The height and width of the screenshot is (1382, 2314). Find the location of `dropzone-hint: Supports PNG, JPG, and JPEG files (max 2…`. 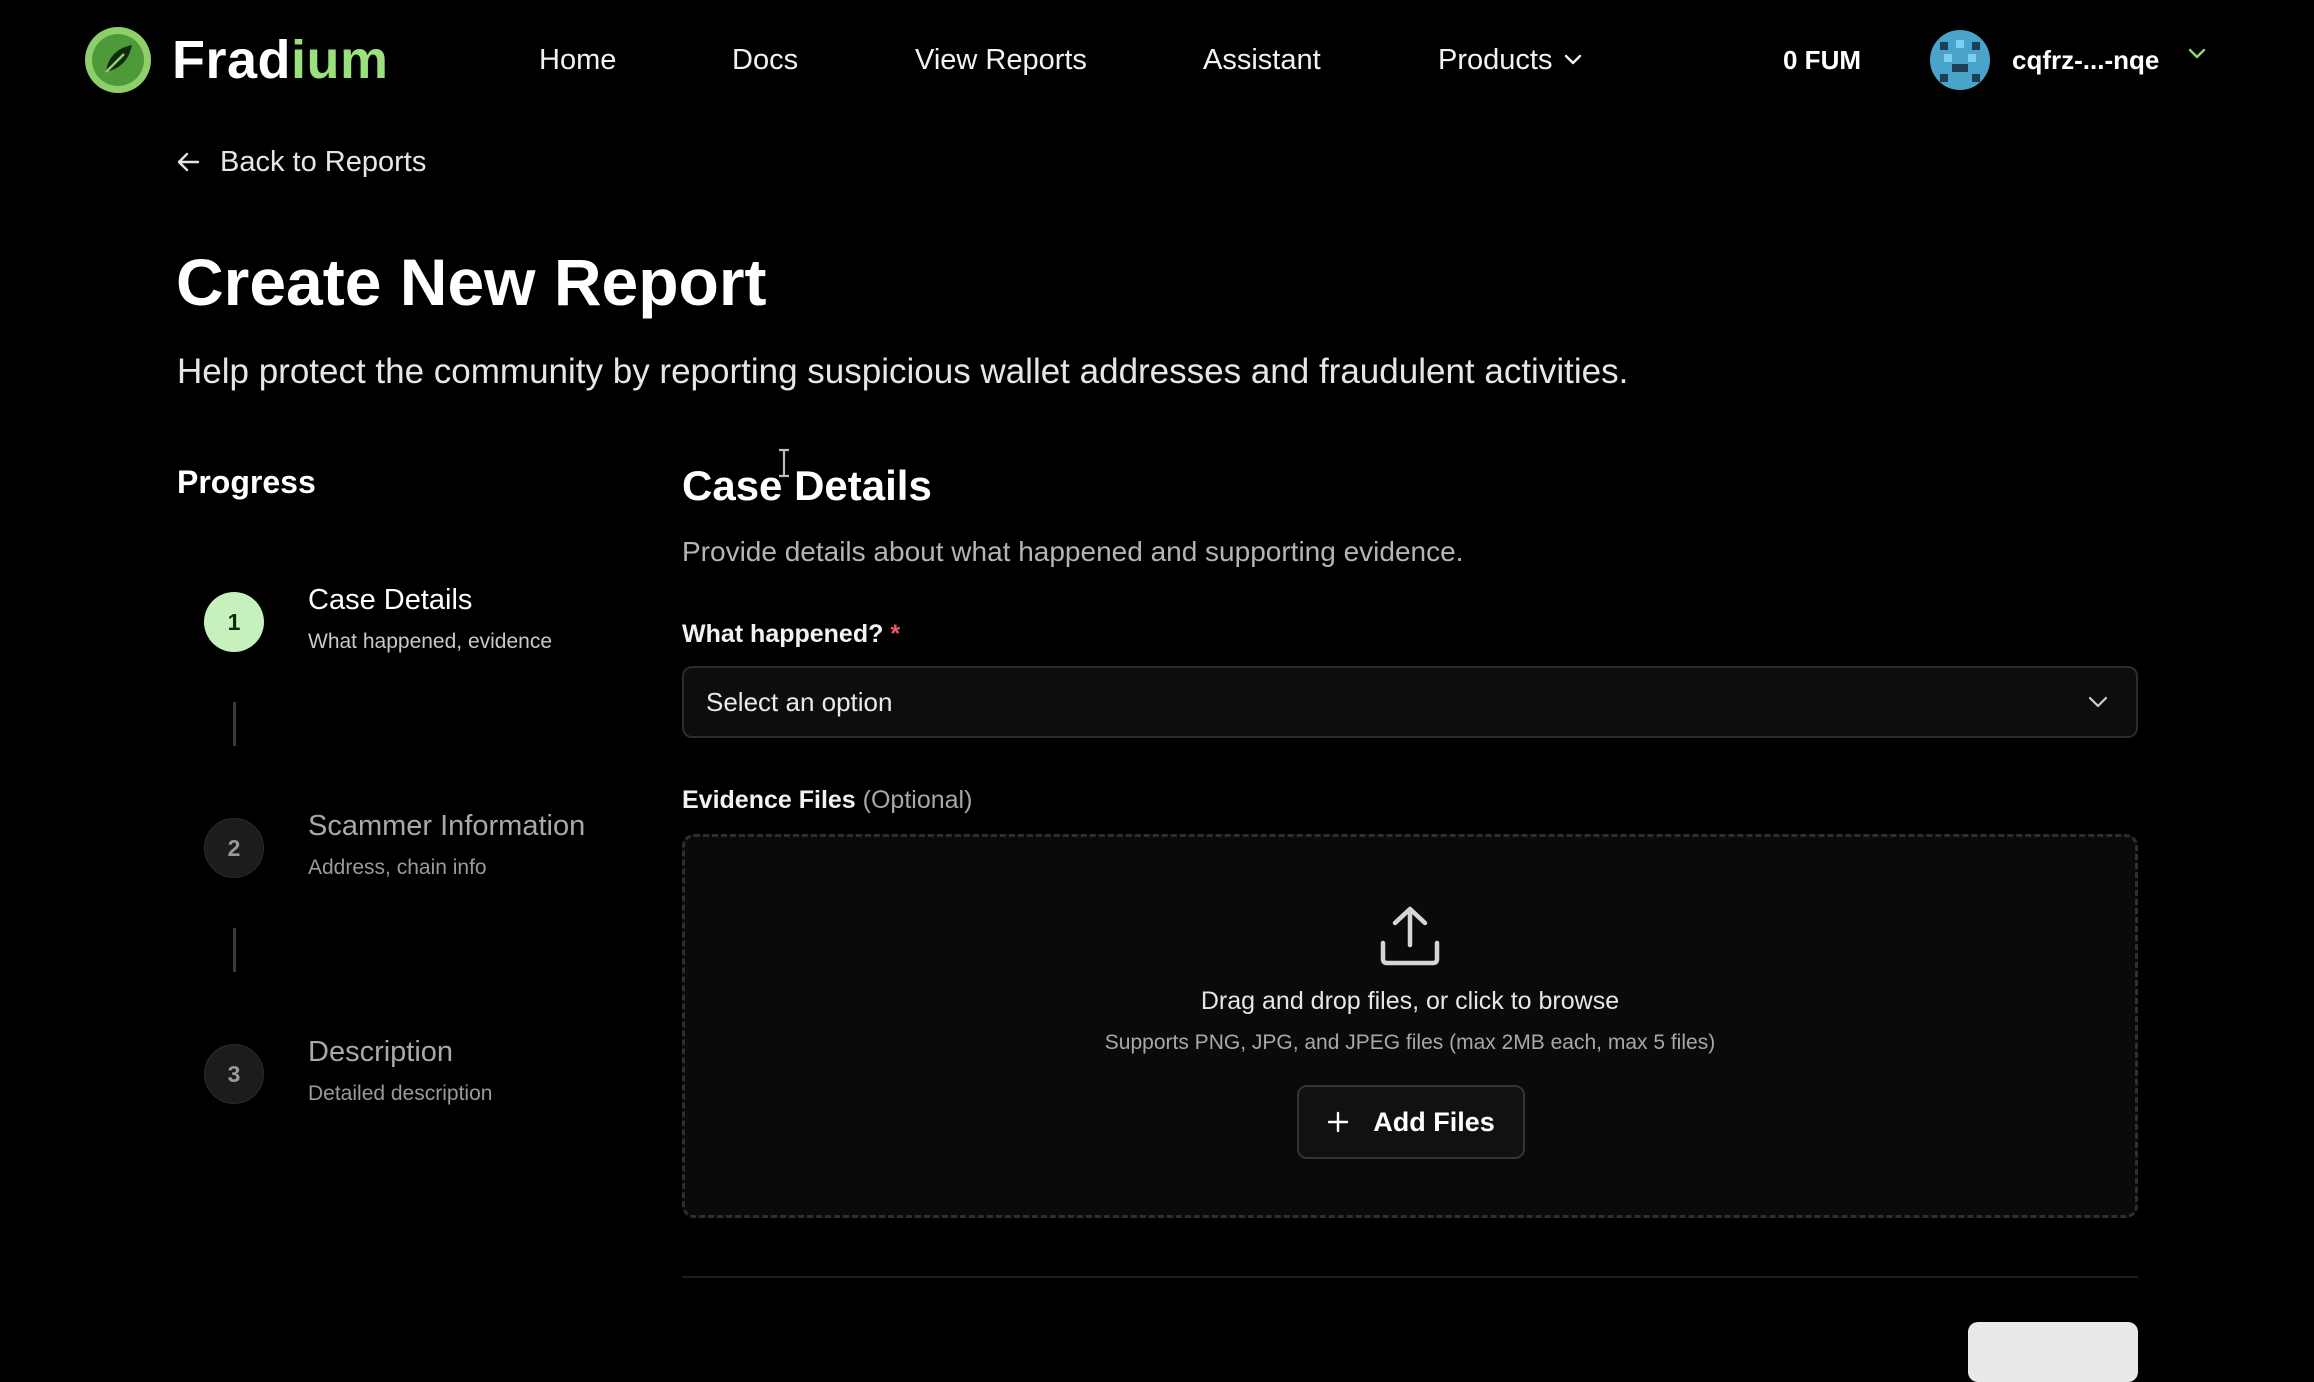

dropzone-hint: Supports PNG, JPG, and JPEG files (max 2… is located at coordinates (1410, 1042).